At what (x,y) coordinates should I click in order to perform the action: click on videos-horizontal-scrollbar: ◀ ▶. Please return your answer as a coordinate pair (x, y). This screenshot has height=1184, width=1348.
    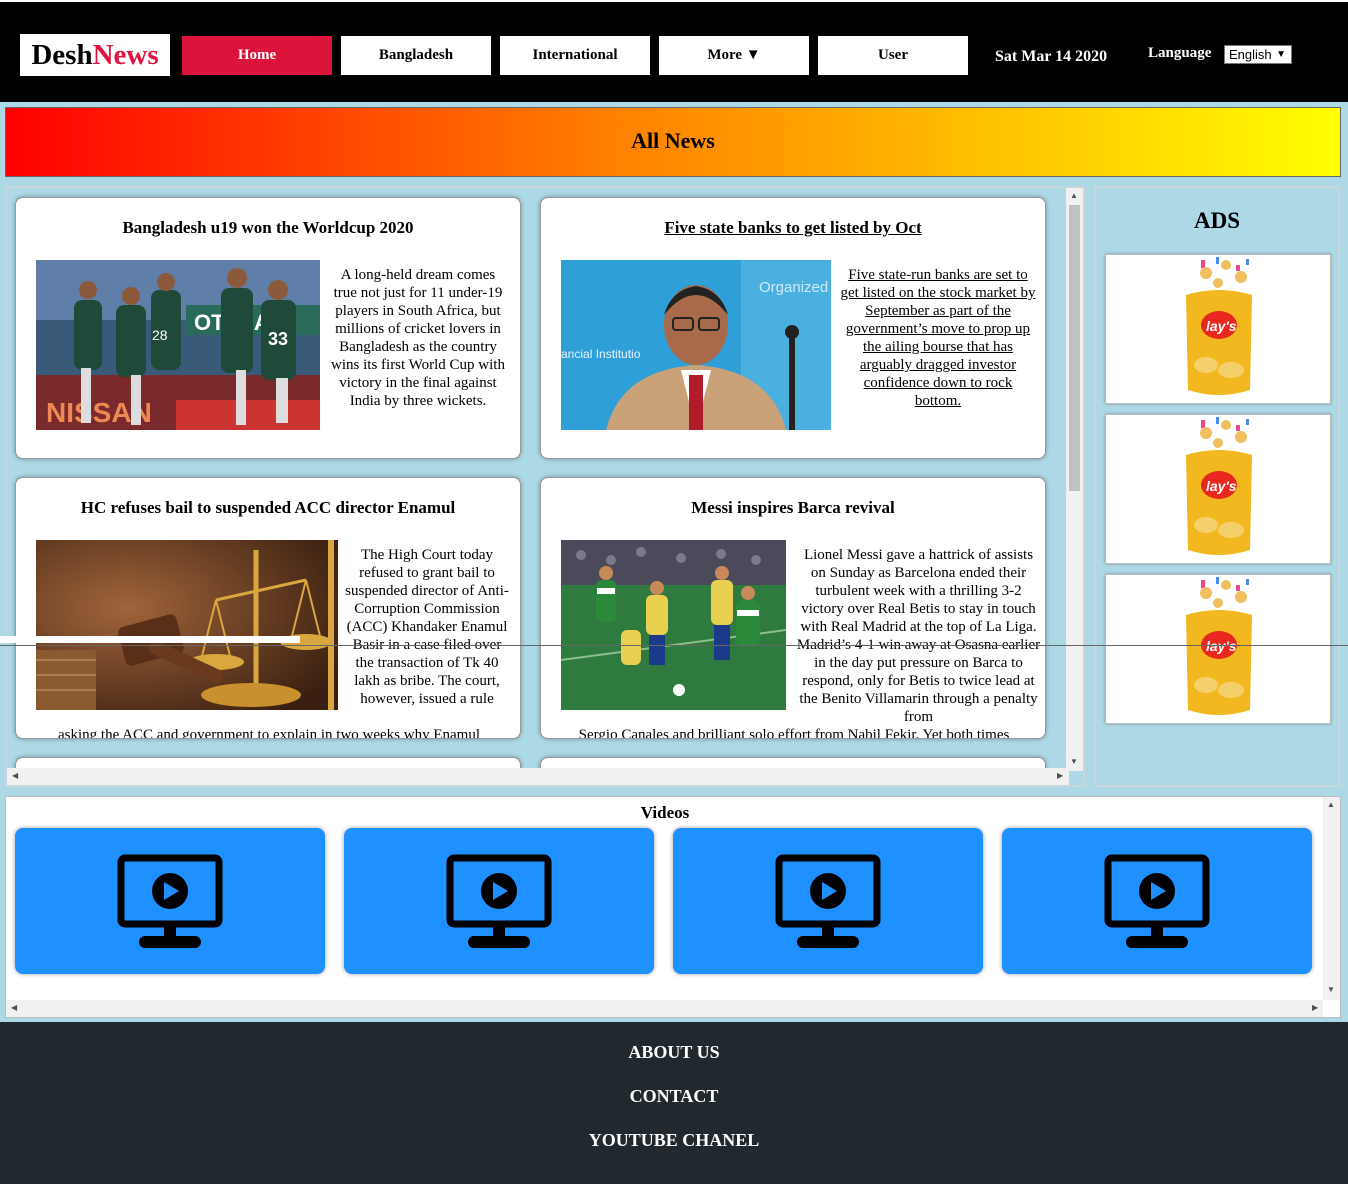
    Looking at the image, I should click on (664, 1008).